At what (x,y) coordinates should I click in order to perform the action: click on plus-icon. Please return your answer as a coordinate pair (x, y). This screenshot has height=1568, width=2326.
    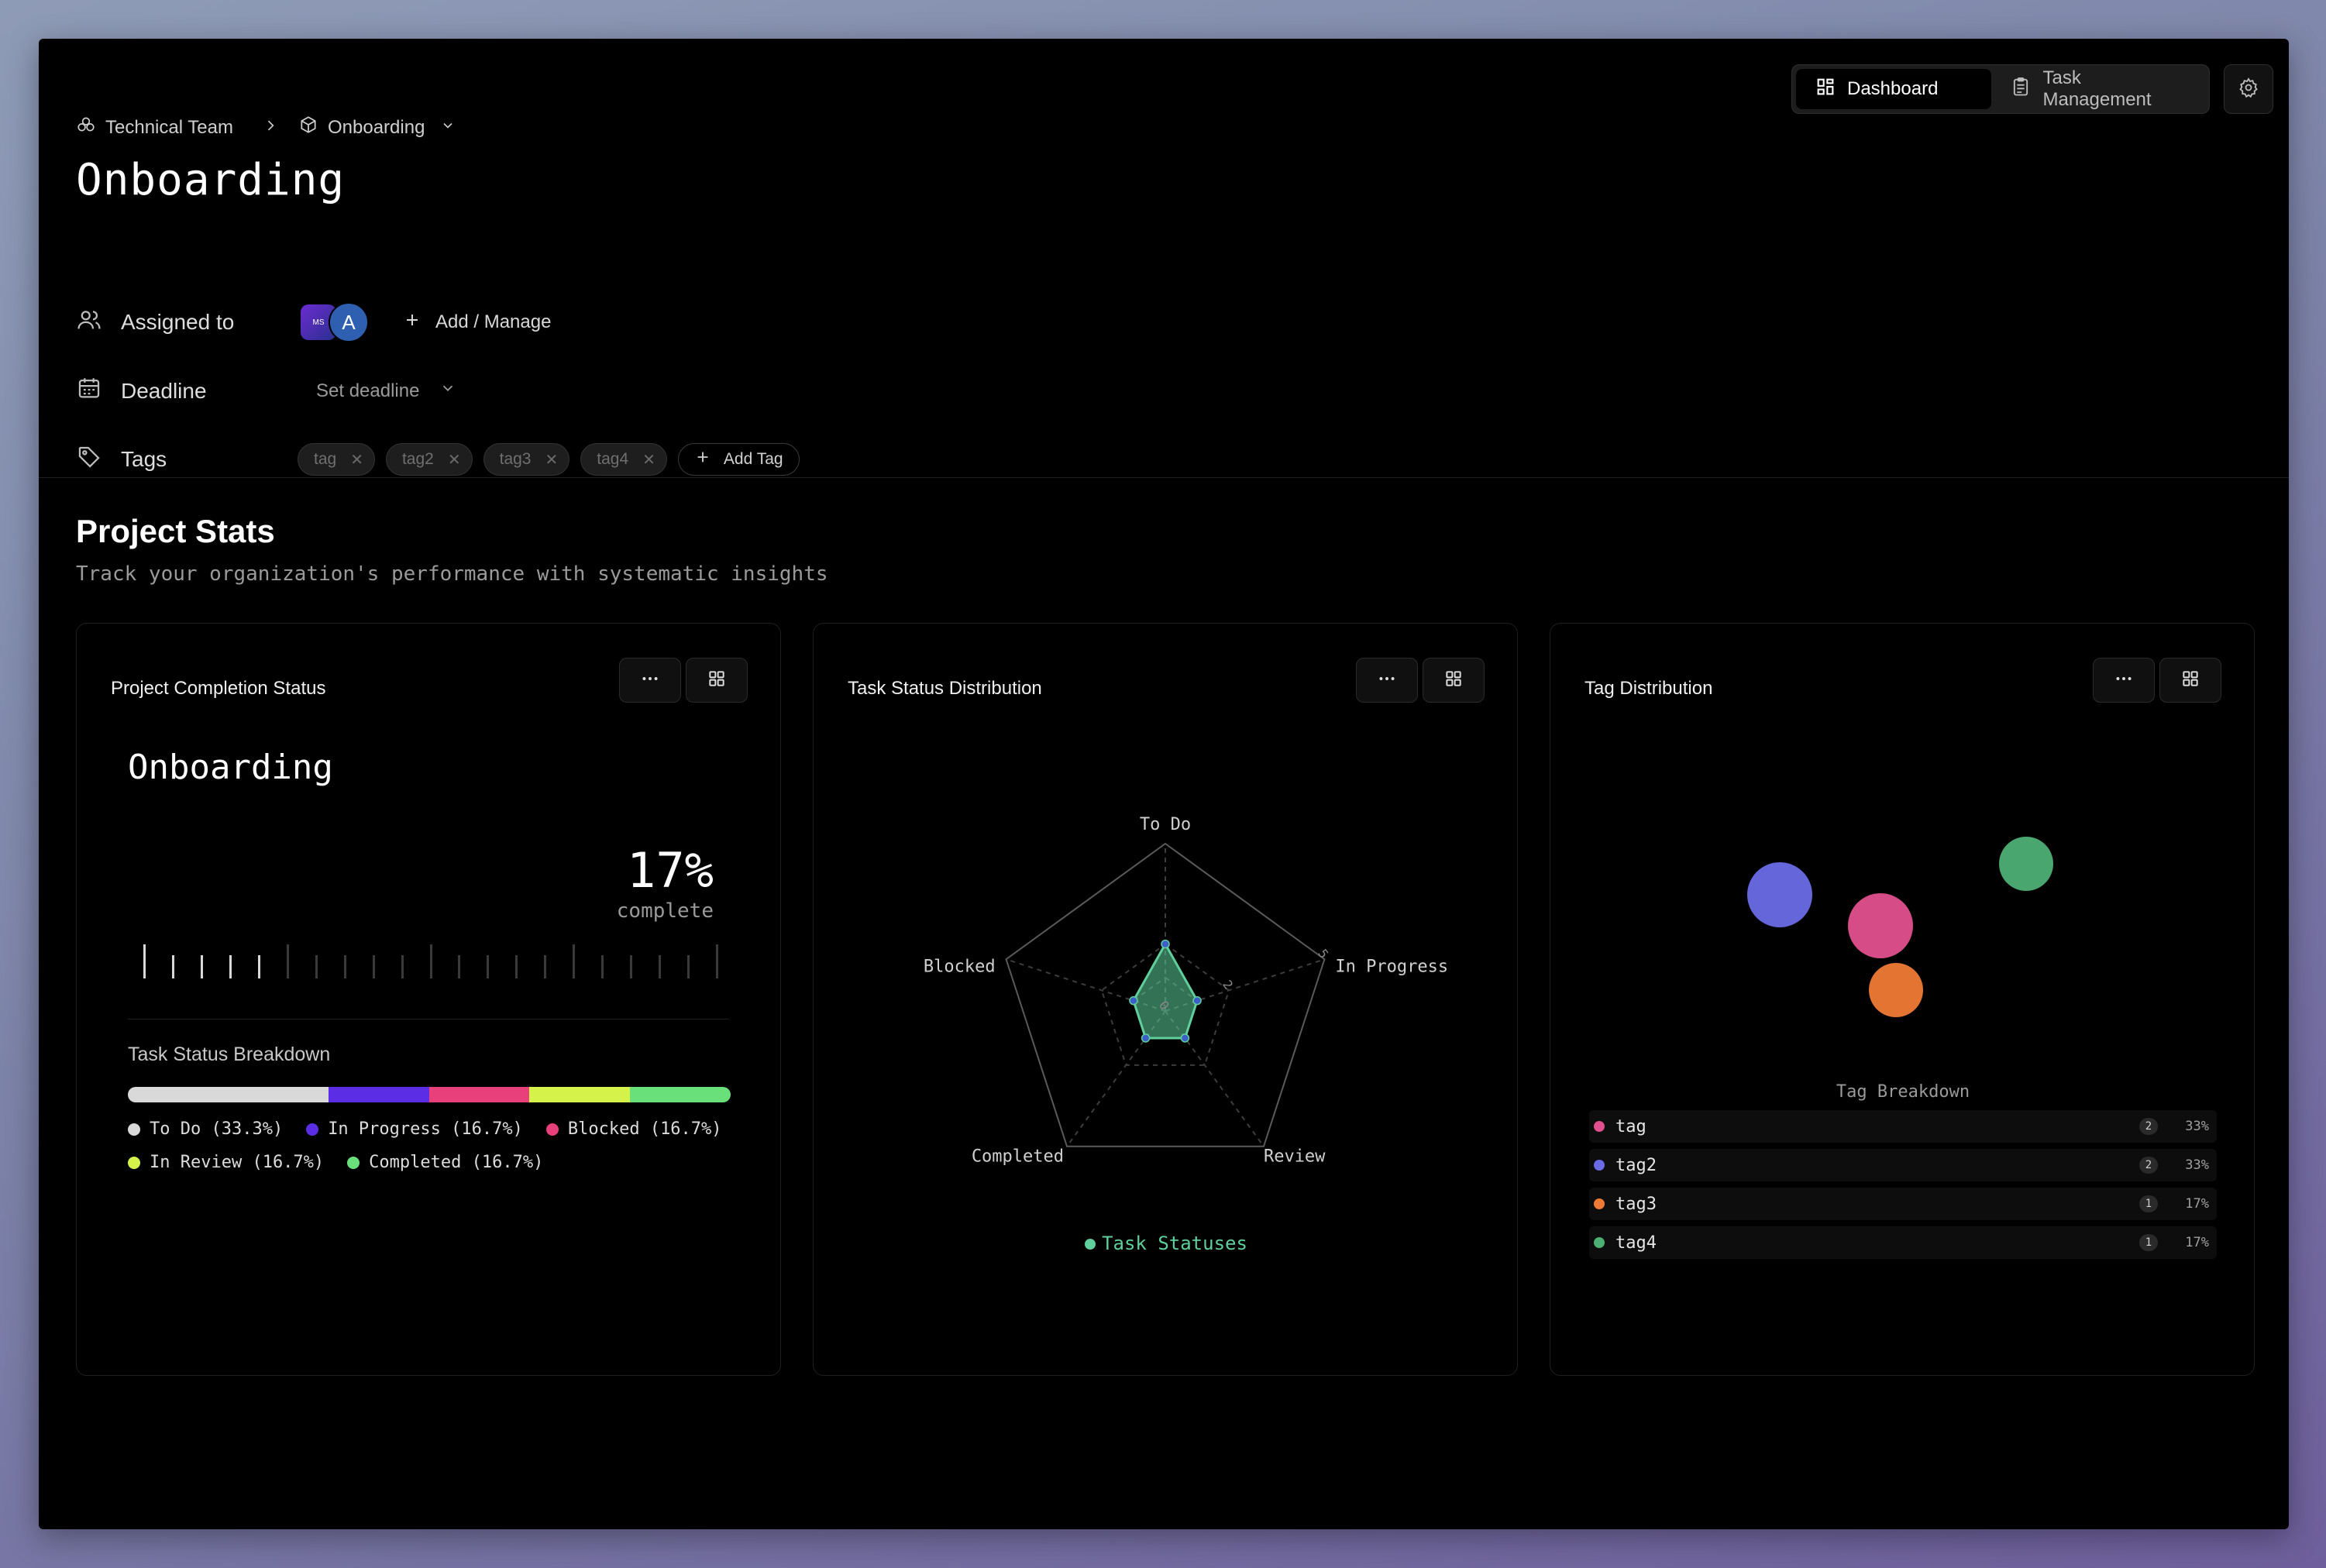
    Looking at the image, I should click on (703, 459).